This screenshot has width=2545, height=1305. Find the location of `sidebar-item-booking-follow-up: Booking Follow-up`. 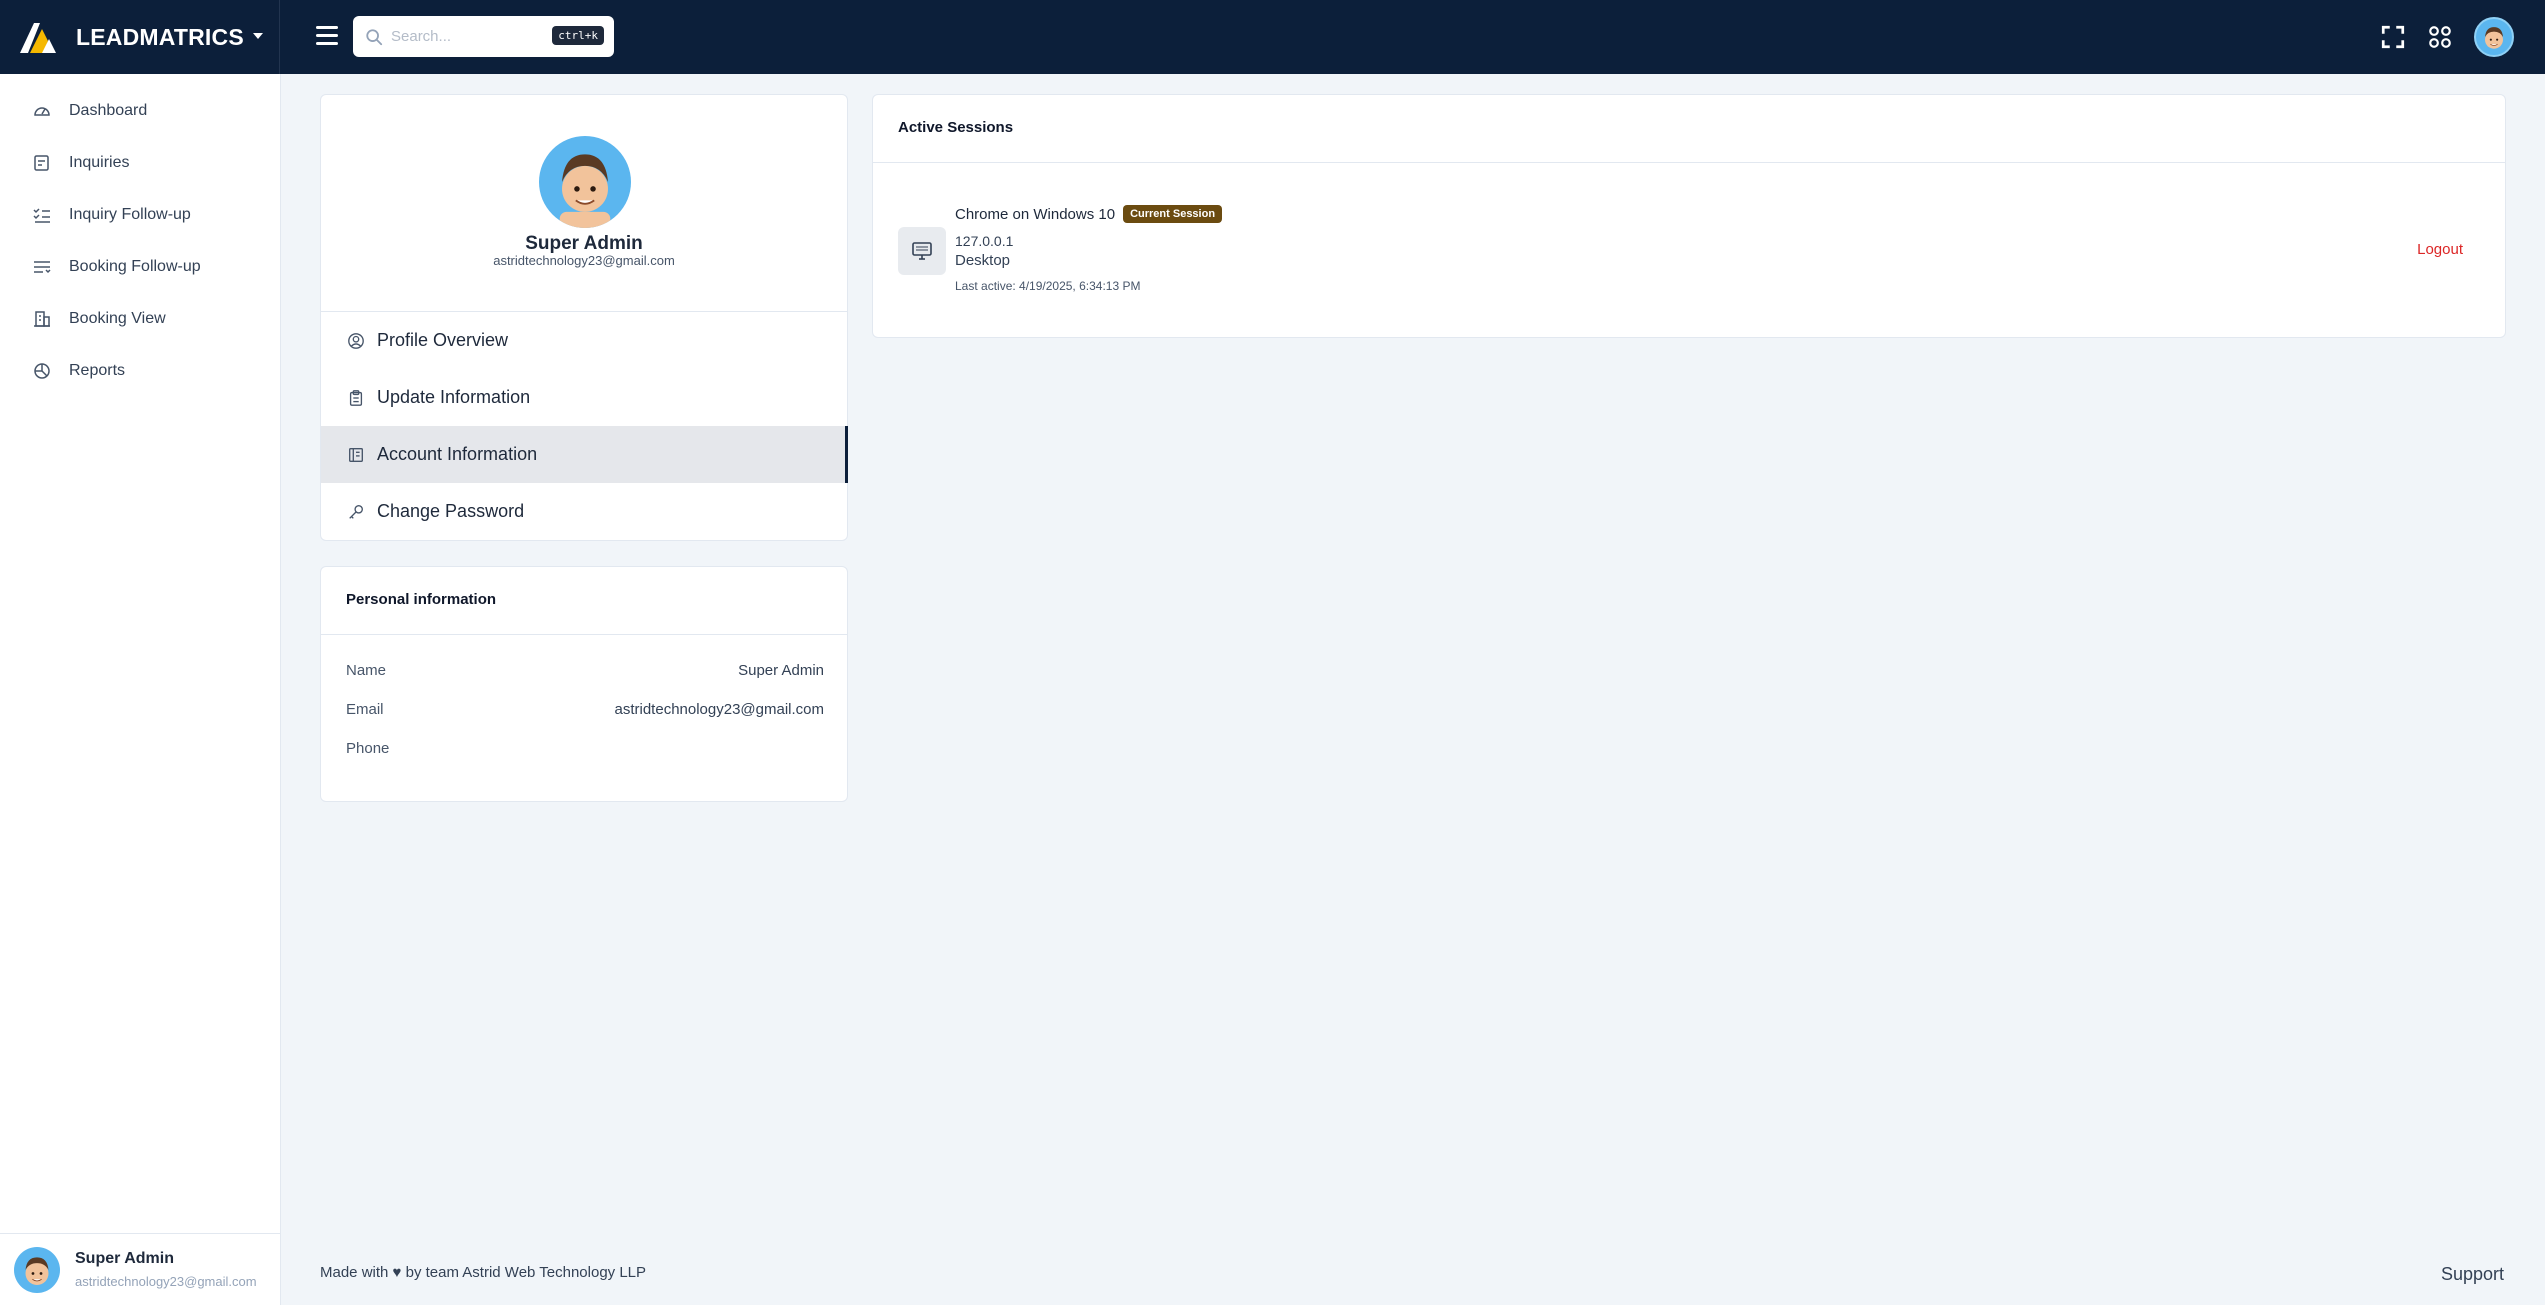

sidebar-item-booking-follow-up: Booking Follow-up is located at coordinates (140, 267).